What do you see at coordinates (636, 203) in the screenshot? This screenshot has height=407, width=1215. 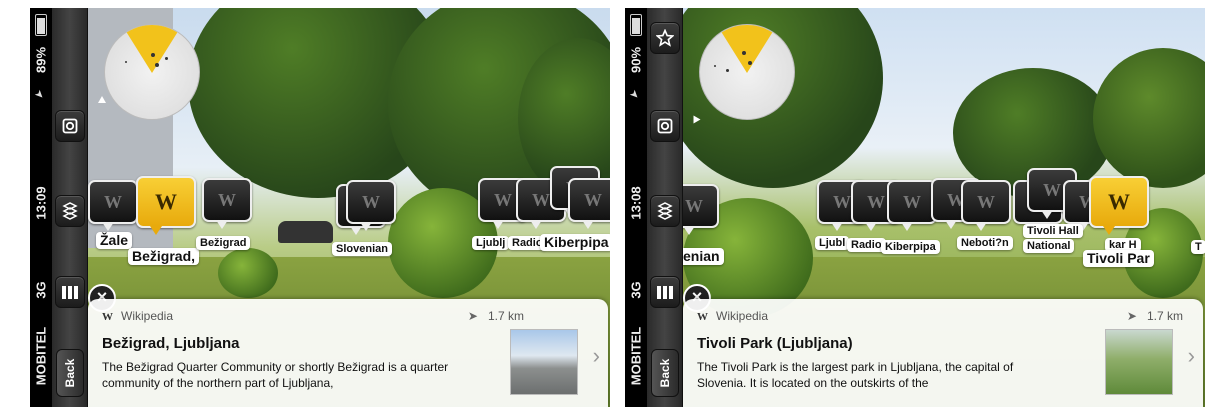 I see `clock: 13:08` at bounding box center [636, 203].